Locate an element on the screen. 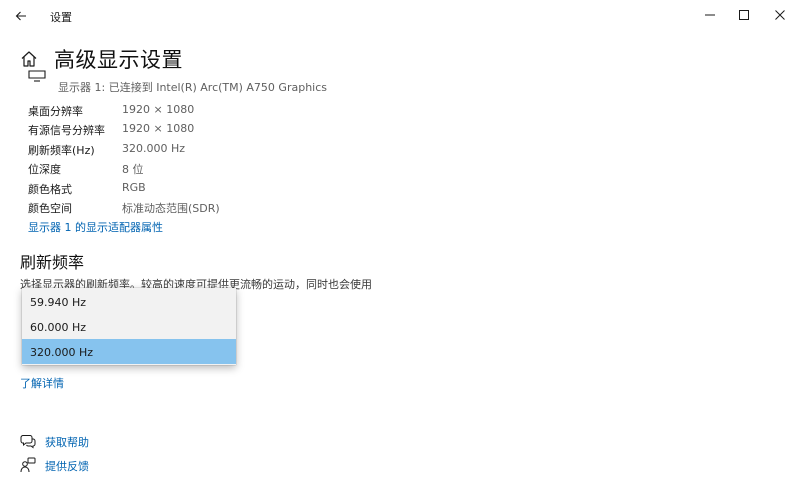 The height and width of the screenshot is (493, 800). page-title: 高级显示设置 is located at coordinates (118, 60).